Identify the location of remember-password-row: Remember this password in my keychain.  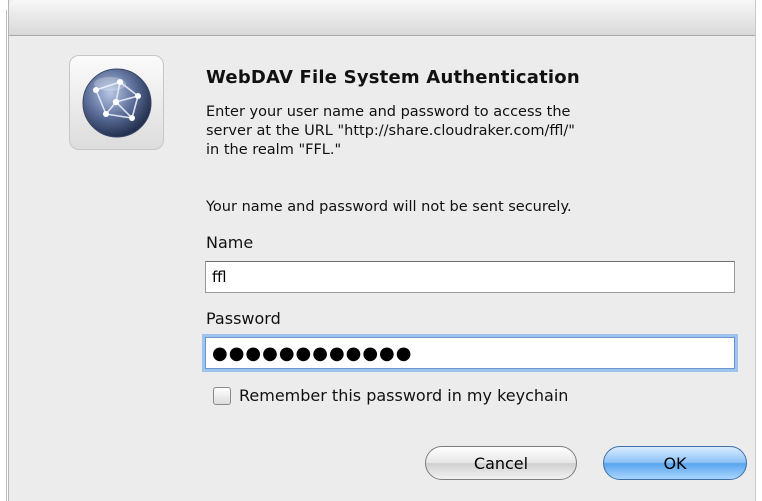
(390, 395).